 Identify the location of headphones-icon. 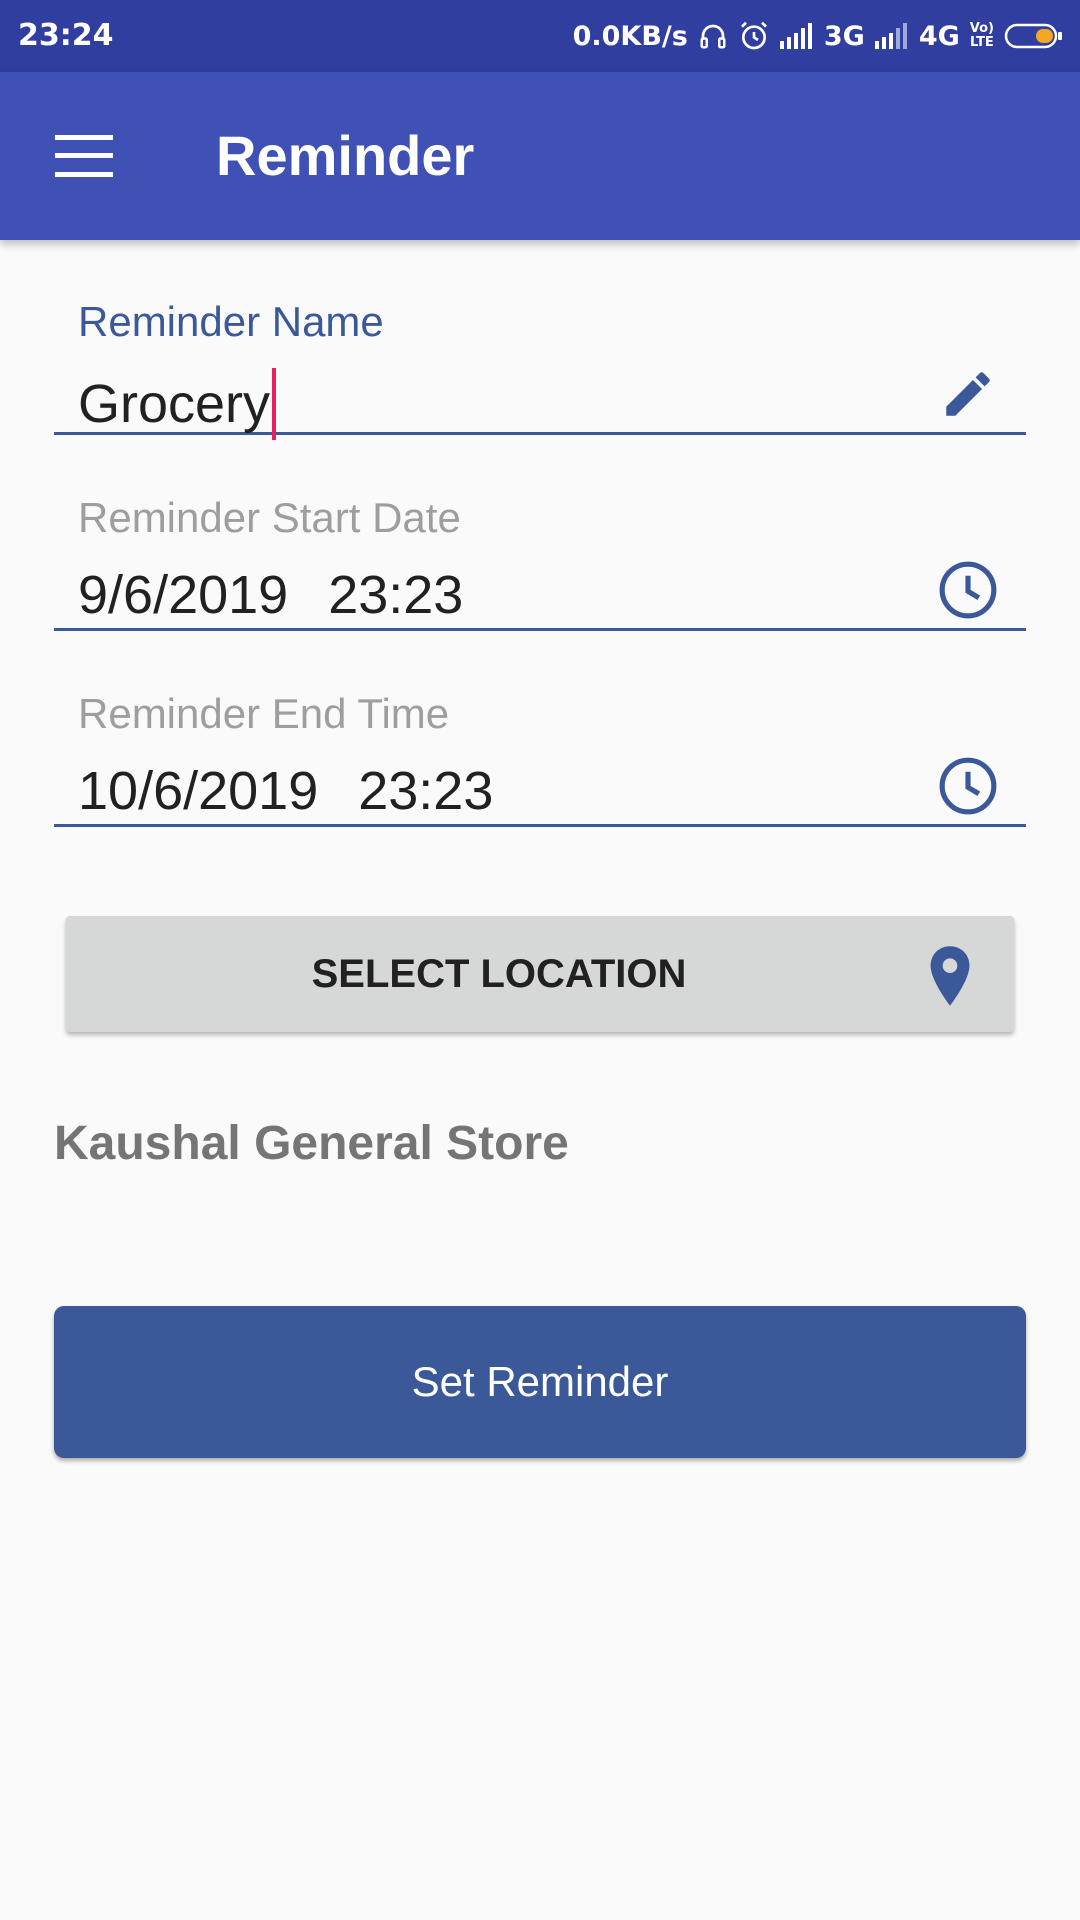
(713, 36).